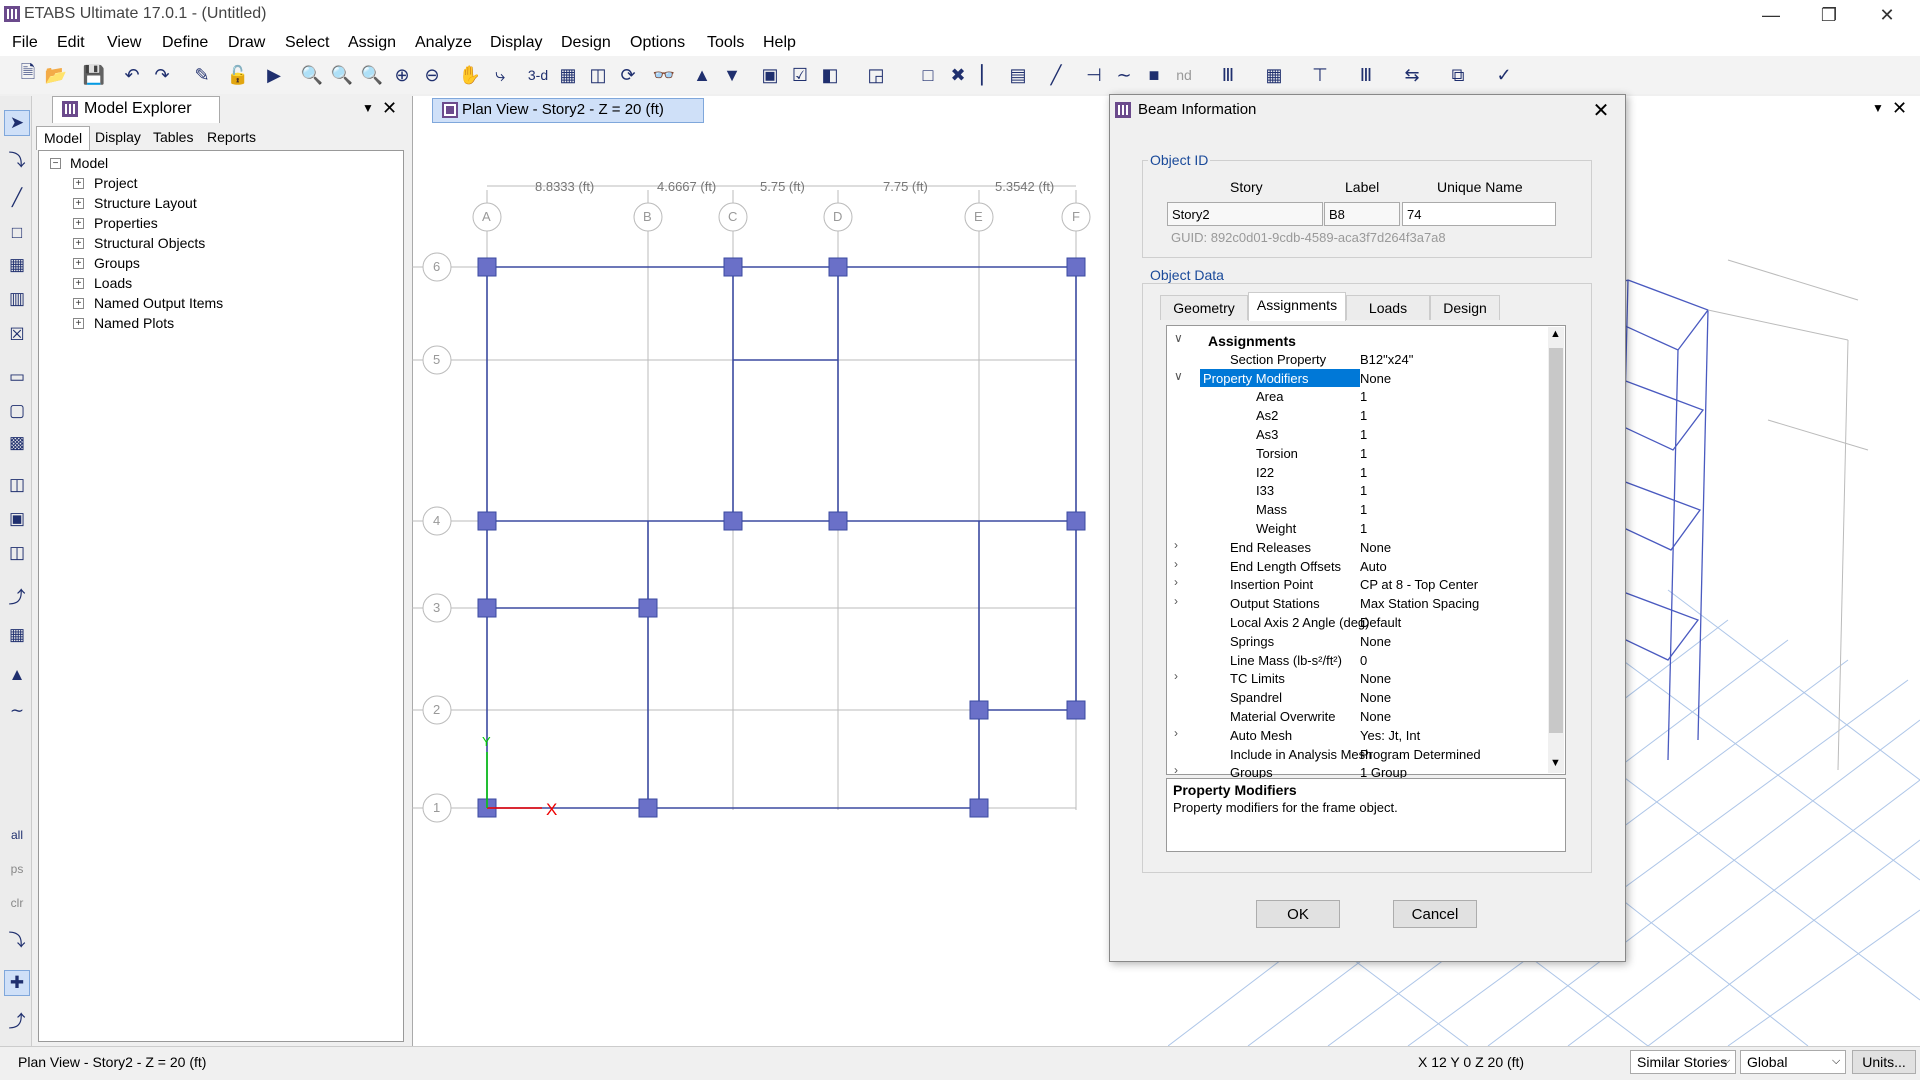  What do you see at coordinates (55, 163) in the screenshot?
I see `collapse-icon: −` at bounding box center [55, 163].